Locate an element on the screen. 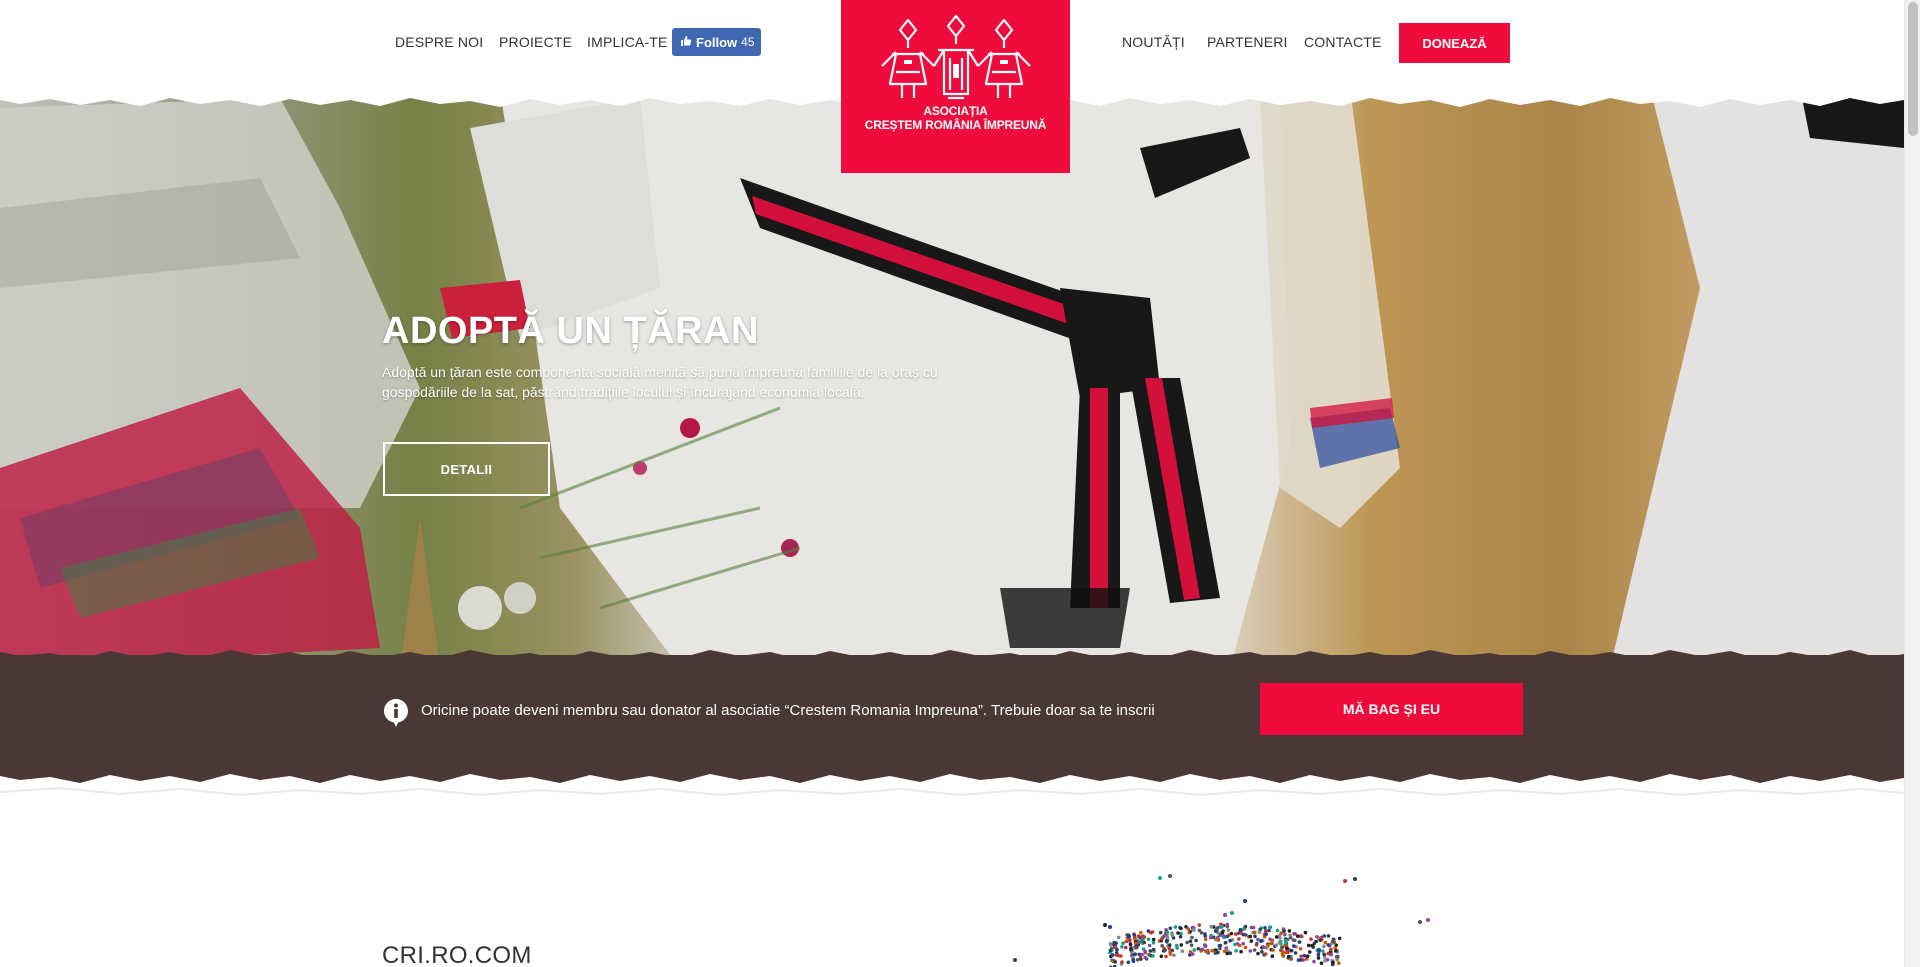 This screenshot has width=1920, height=967. crowd-illustration is located at coordinates (1221, 920).